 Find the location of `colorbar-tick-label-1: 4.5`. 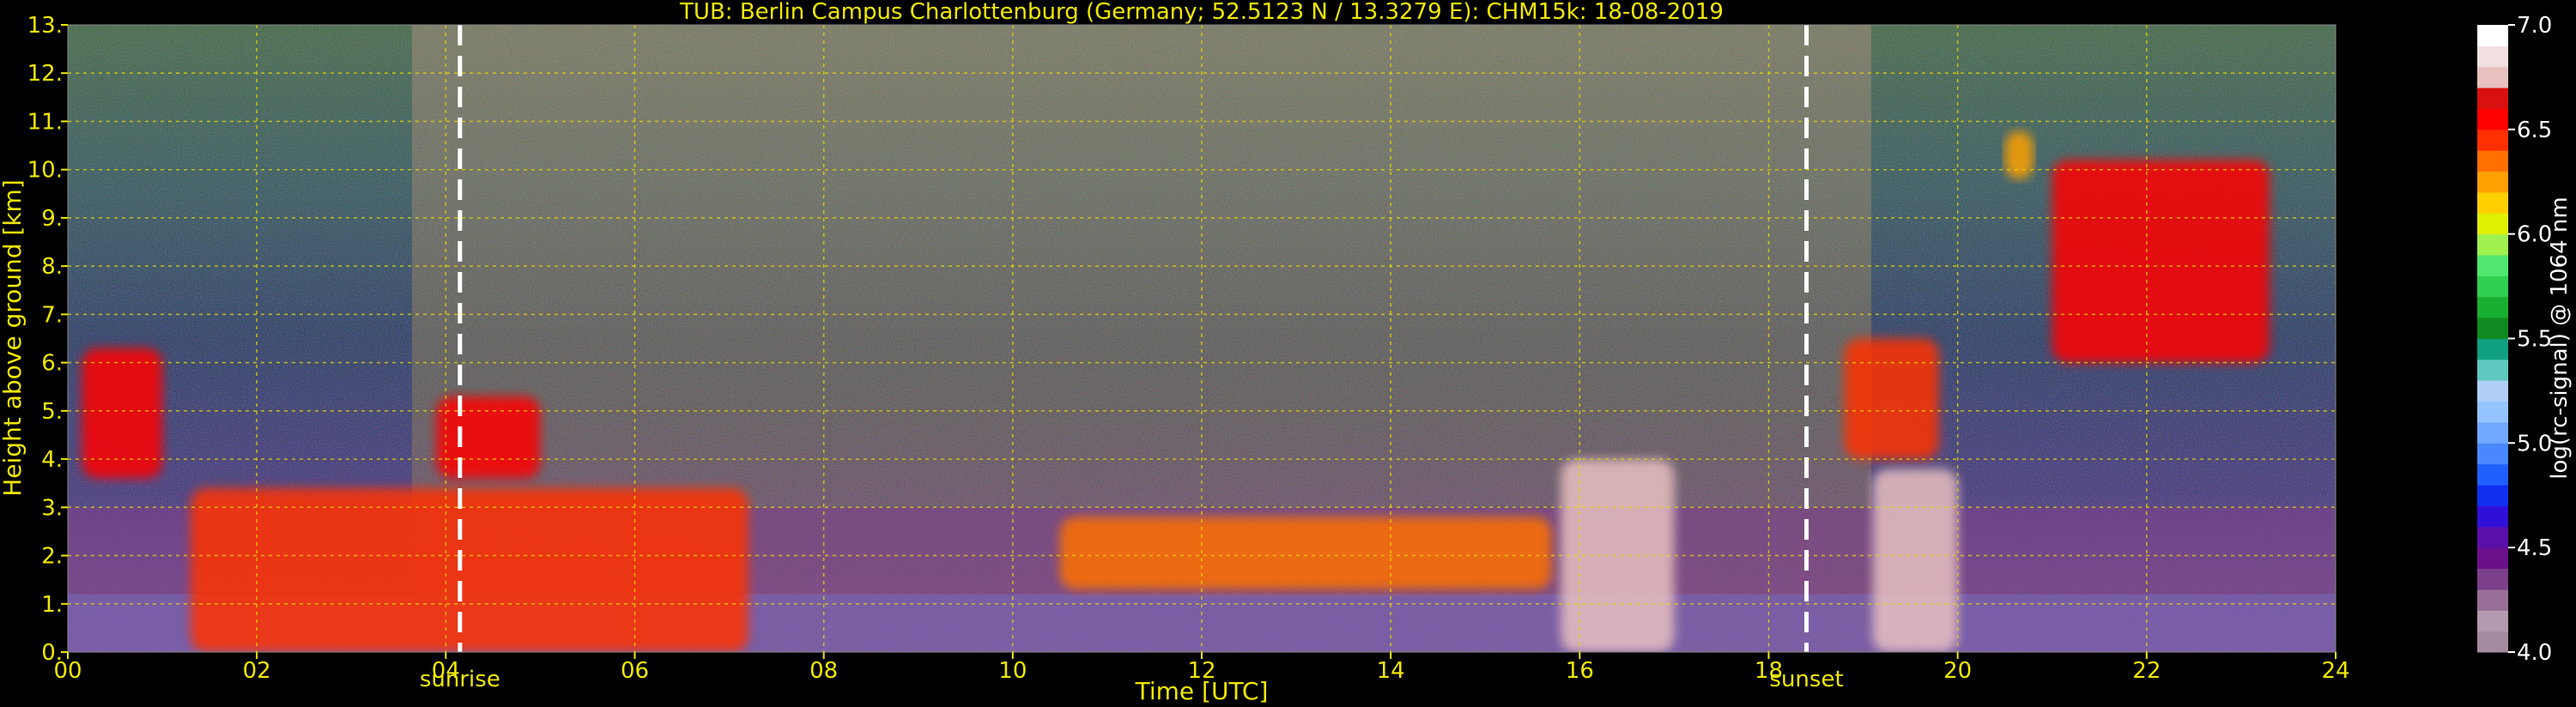

colorbar-tick-label-1: 4.5 is located at coordinates (2534, 548).